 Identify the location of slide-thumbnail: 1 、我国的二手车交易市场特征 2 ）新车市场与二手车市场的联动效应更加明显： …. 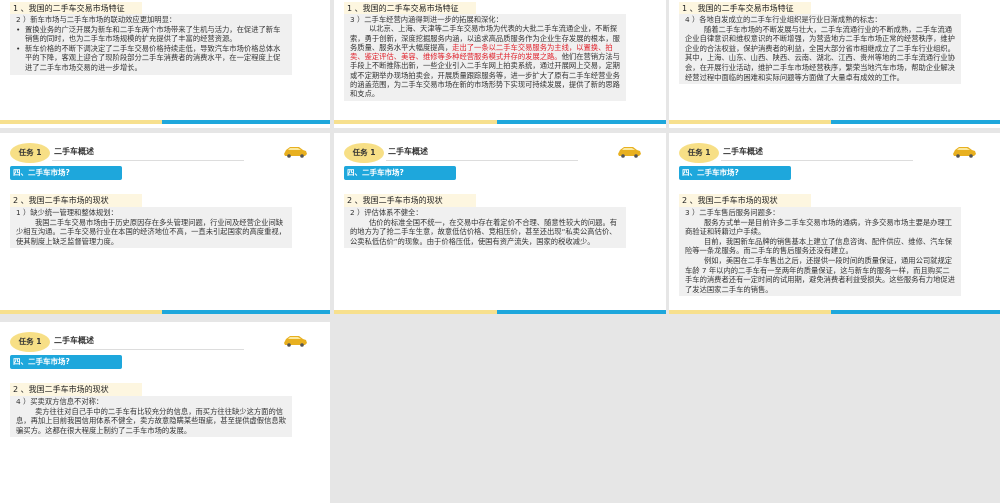
(165, 64).